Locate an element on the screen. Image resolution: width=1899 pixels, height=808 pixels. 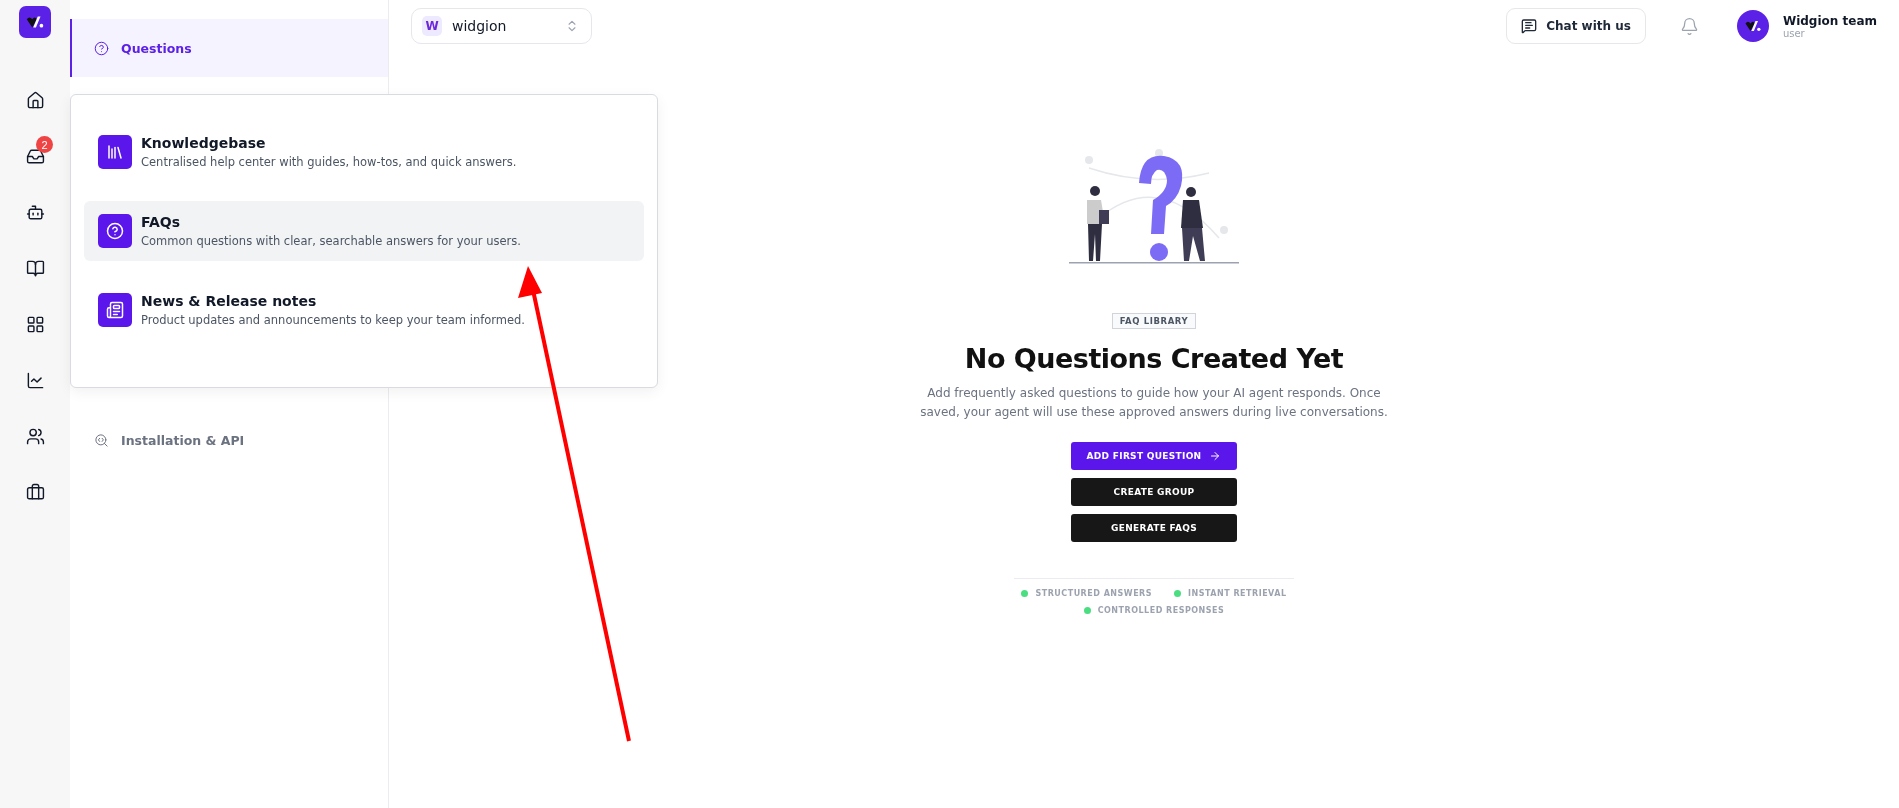
search-icon is located at coordinates (101, 440).